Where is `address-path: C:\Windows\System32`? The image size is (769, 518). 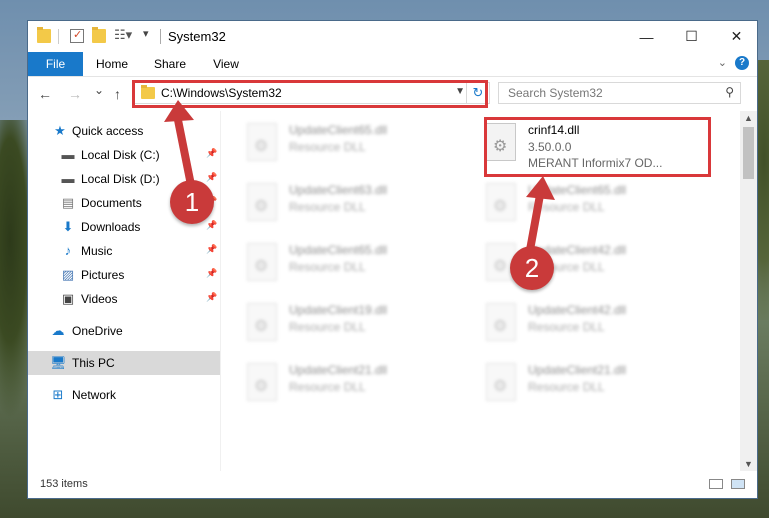
address-path: C:\Windows\System32 is located at coordinates (221, 93).